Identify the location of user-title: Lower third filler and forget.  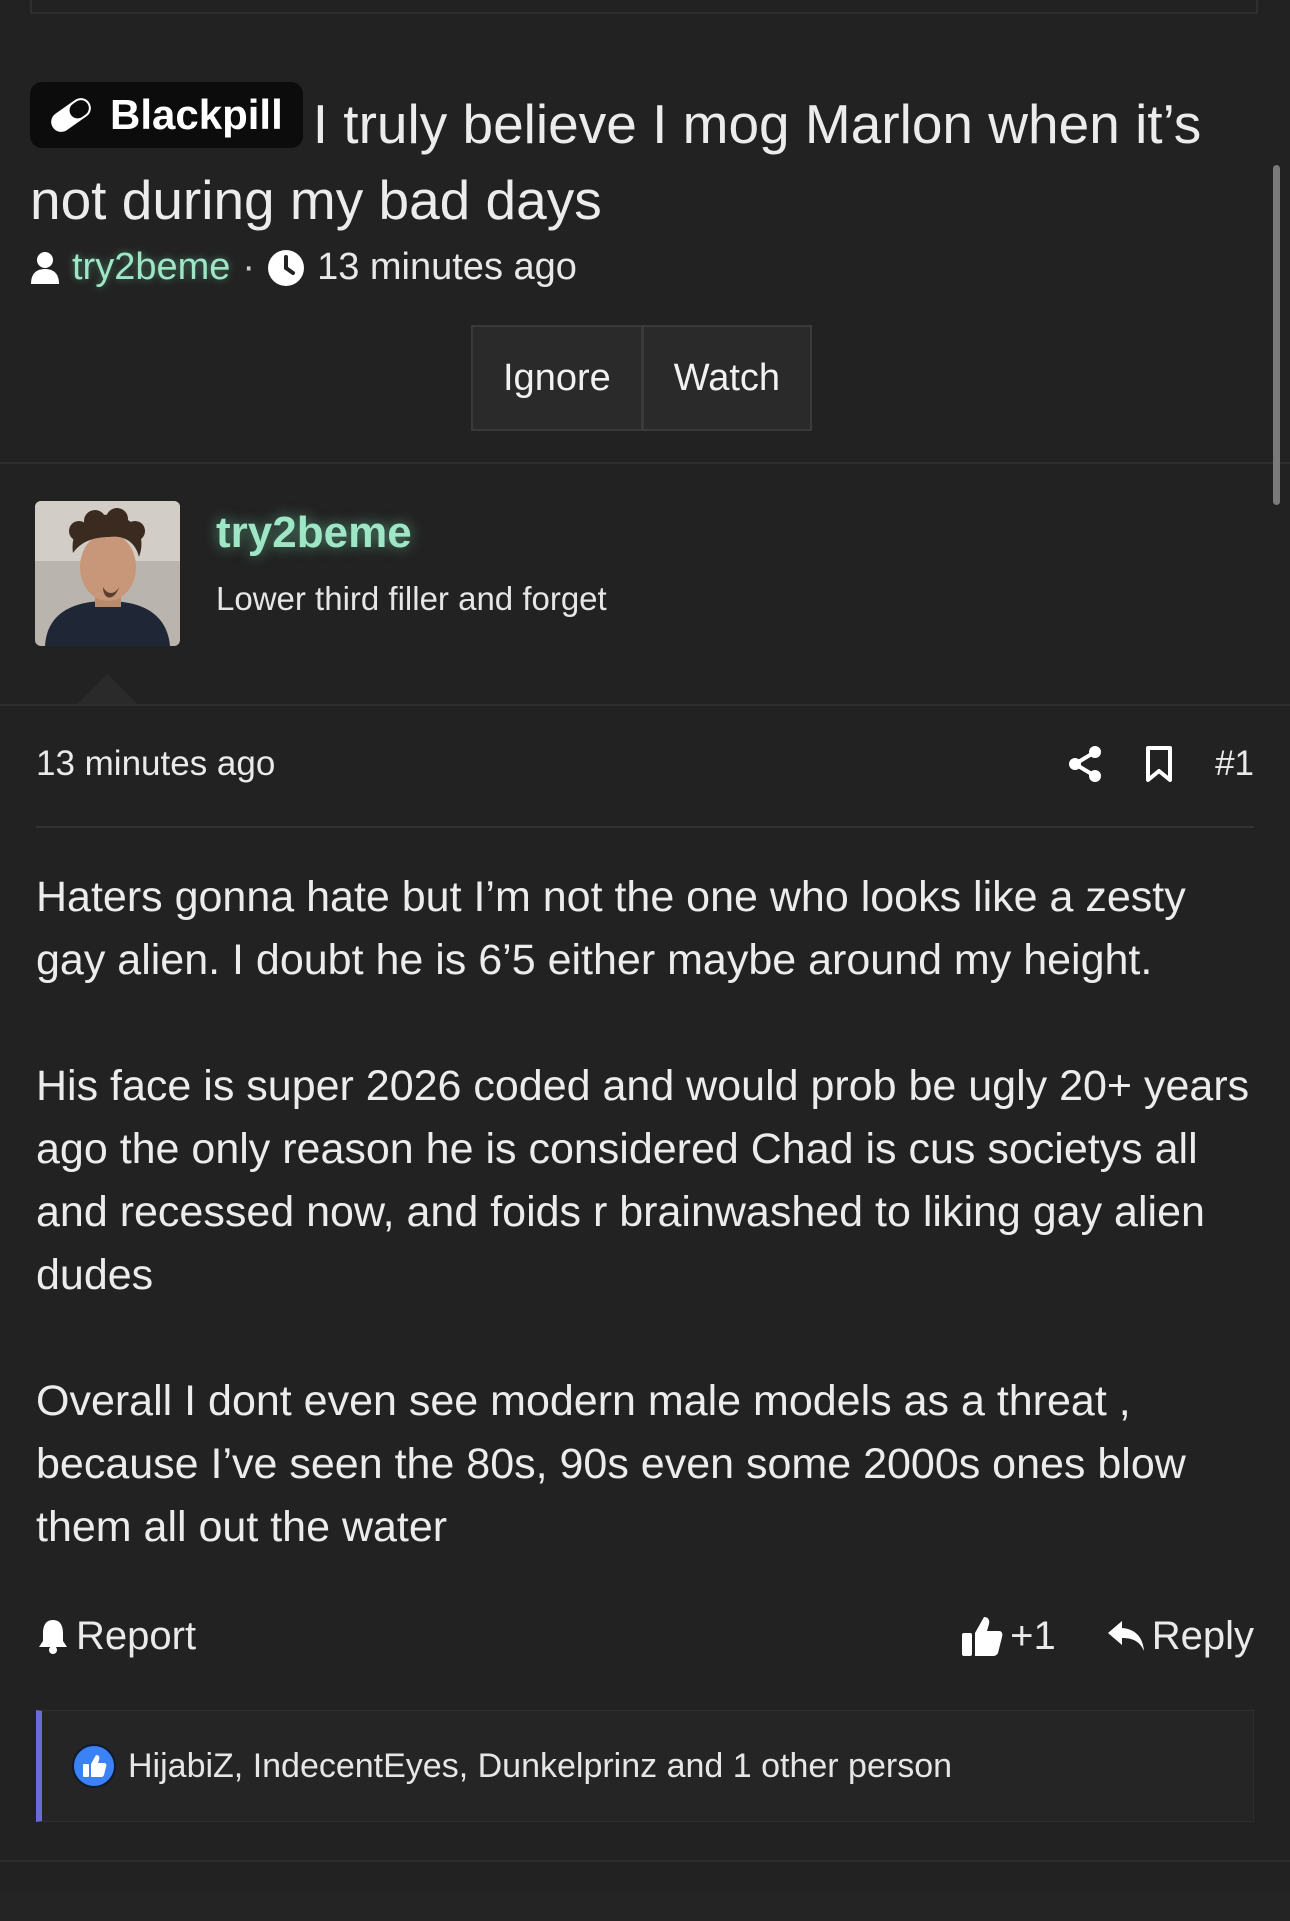
(411, 598).